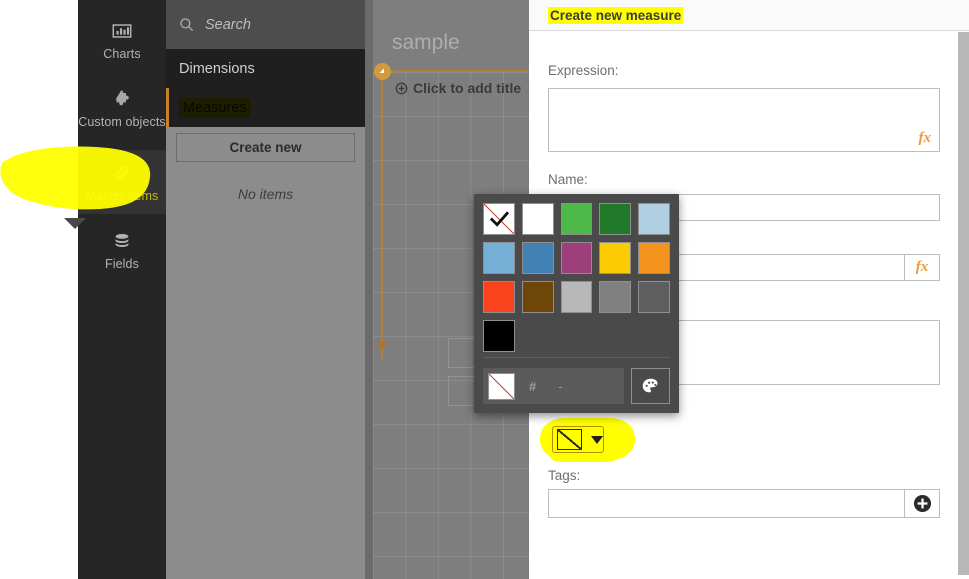  Describe the element at coordinates (467, 88) in the screenshot. I see `add-title-label: Click to add title` at that location.